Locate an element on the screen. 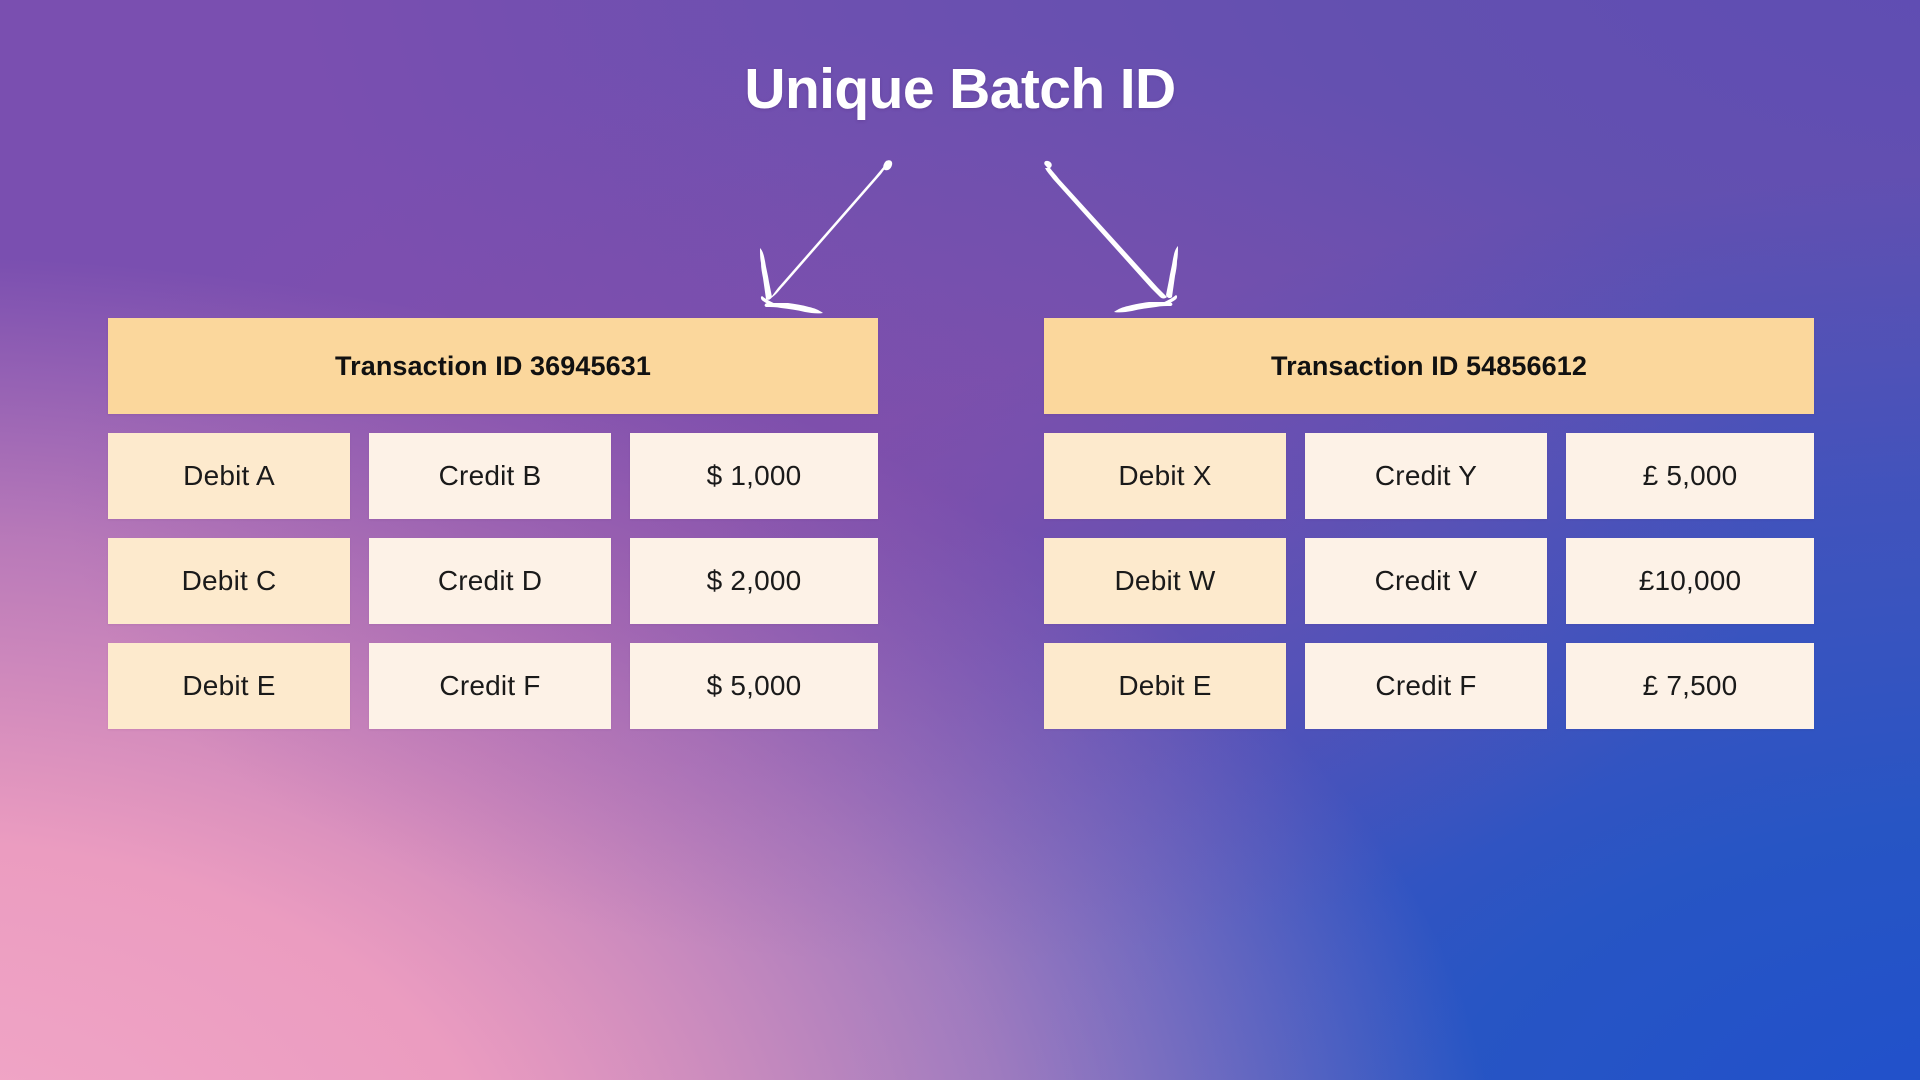  debit-cell: Debit W is located at coordinates (1165, 581).